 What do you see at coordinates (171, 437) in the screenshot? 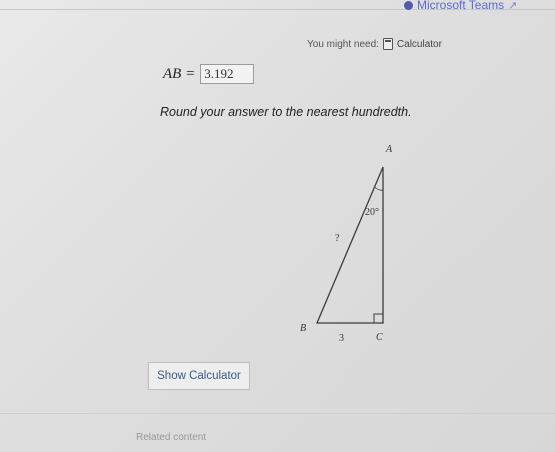
I see `related-content-label: Related content` at bounding box center [171, 437].